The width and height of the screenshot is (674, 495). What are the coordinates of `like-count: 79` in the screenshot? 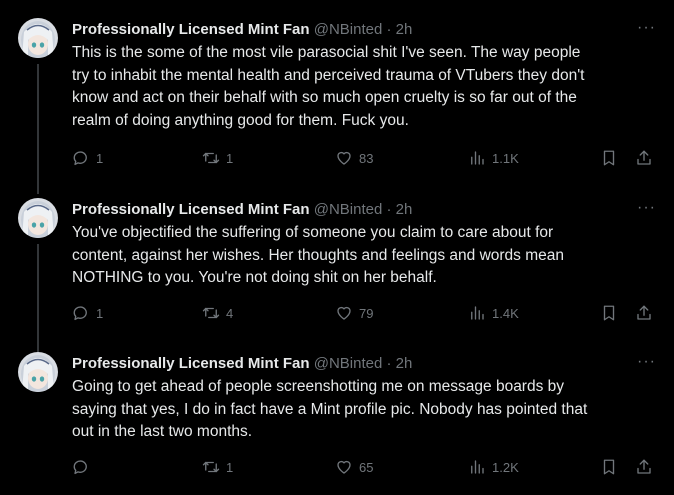 It's located at (366, 313).